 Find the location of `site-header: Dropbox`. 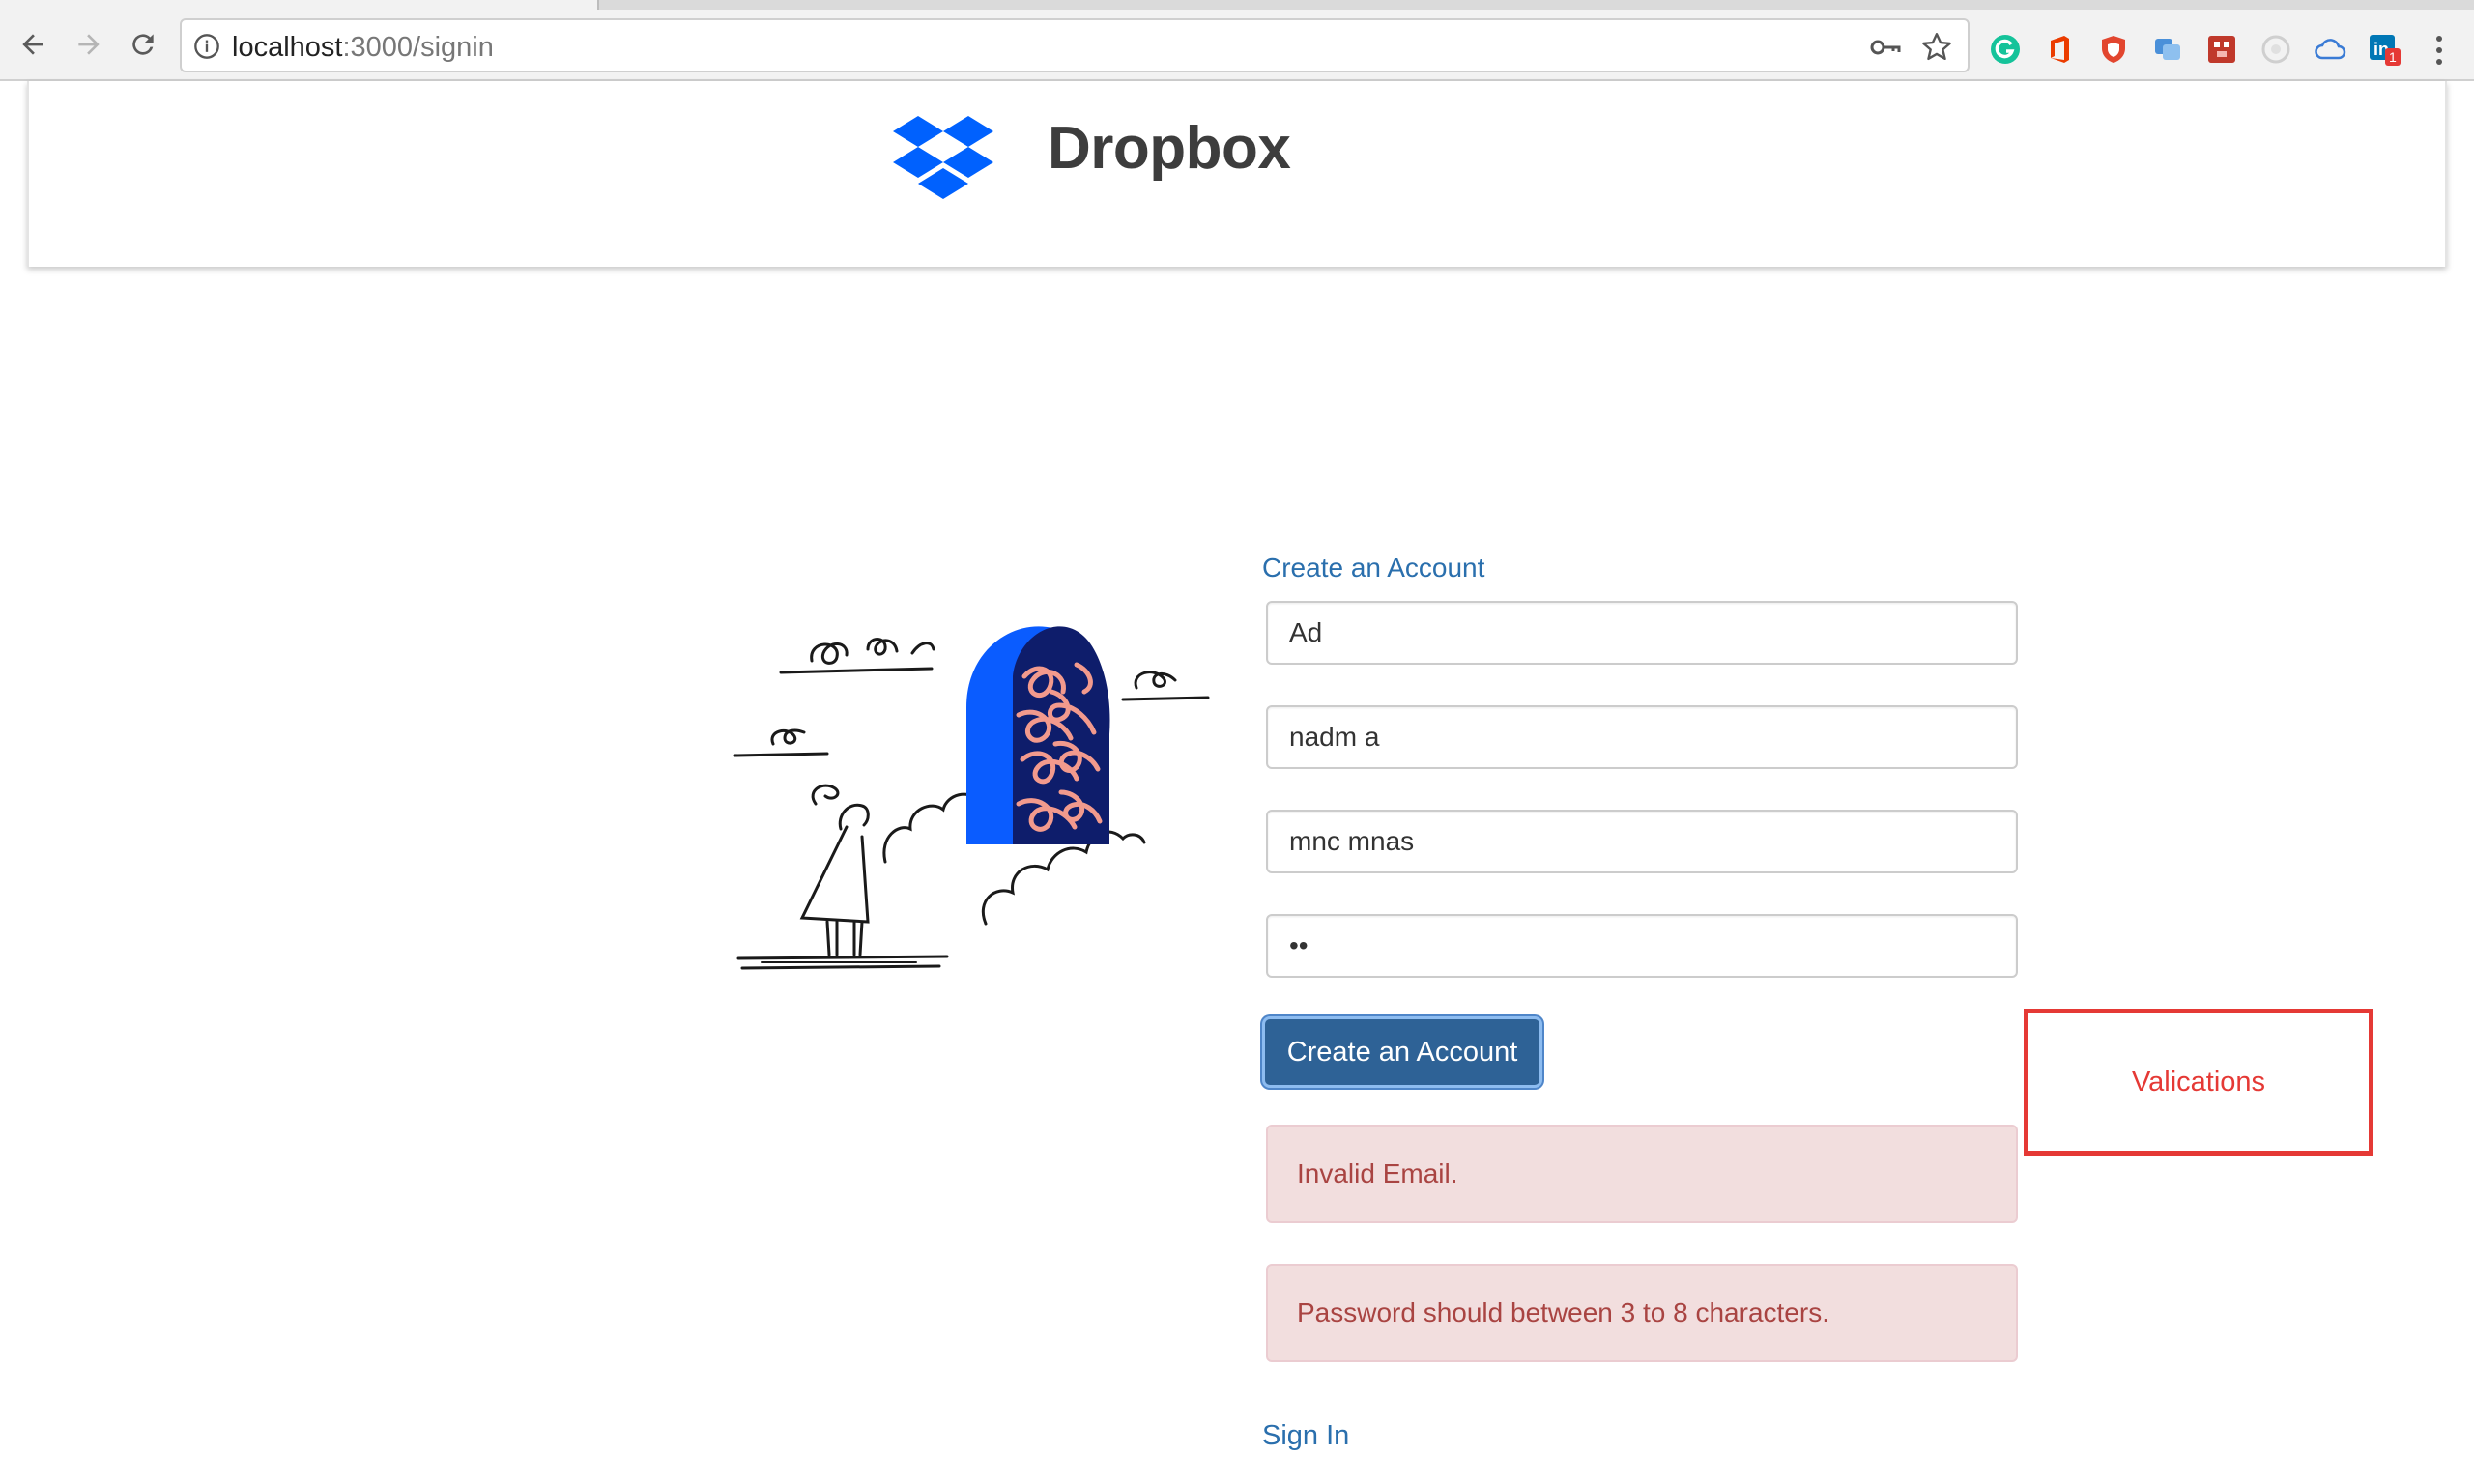

site-header: Dropbox is located at coordinates (1237, 174).